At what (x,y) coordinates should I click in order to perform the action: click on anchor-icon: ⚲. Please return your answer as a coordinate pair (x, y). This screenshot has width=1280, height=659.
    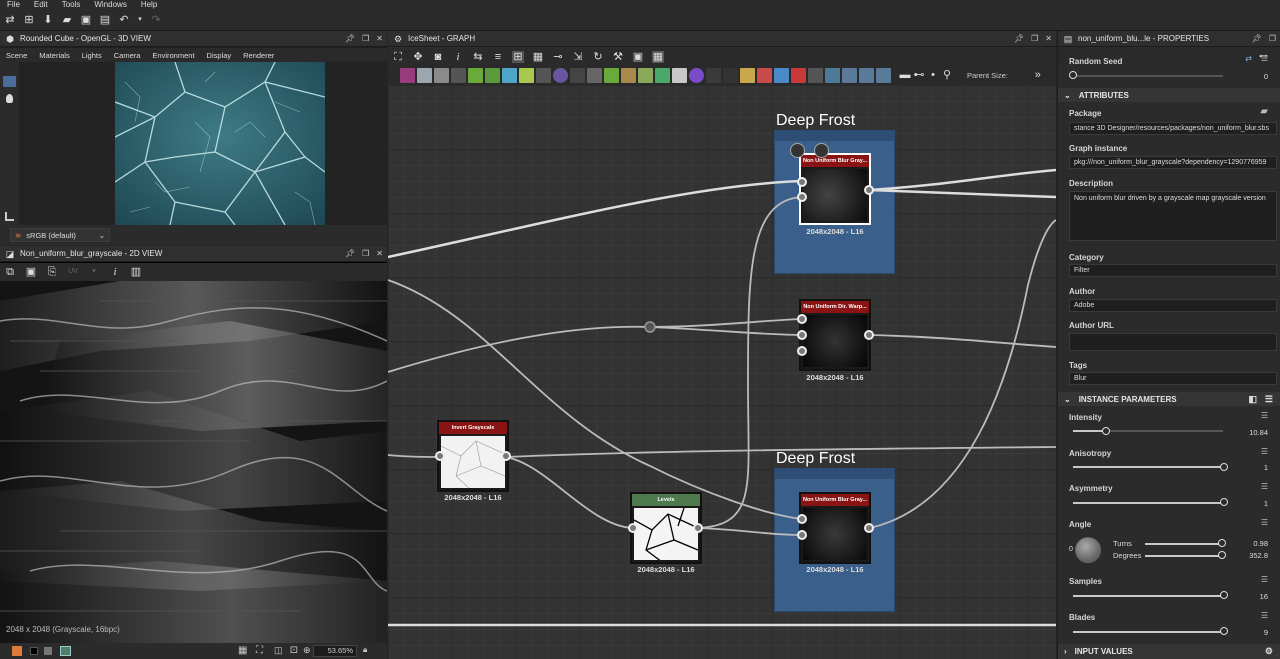
    Looking at the image, I should click on (947, 75).